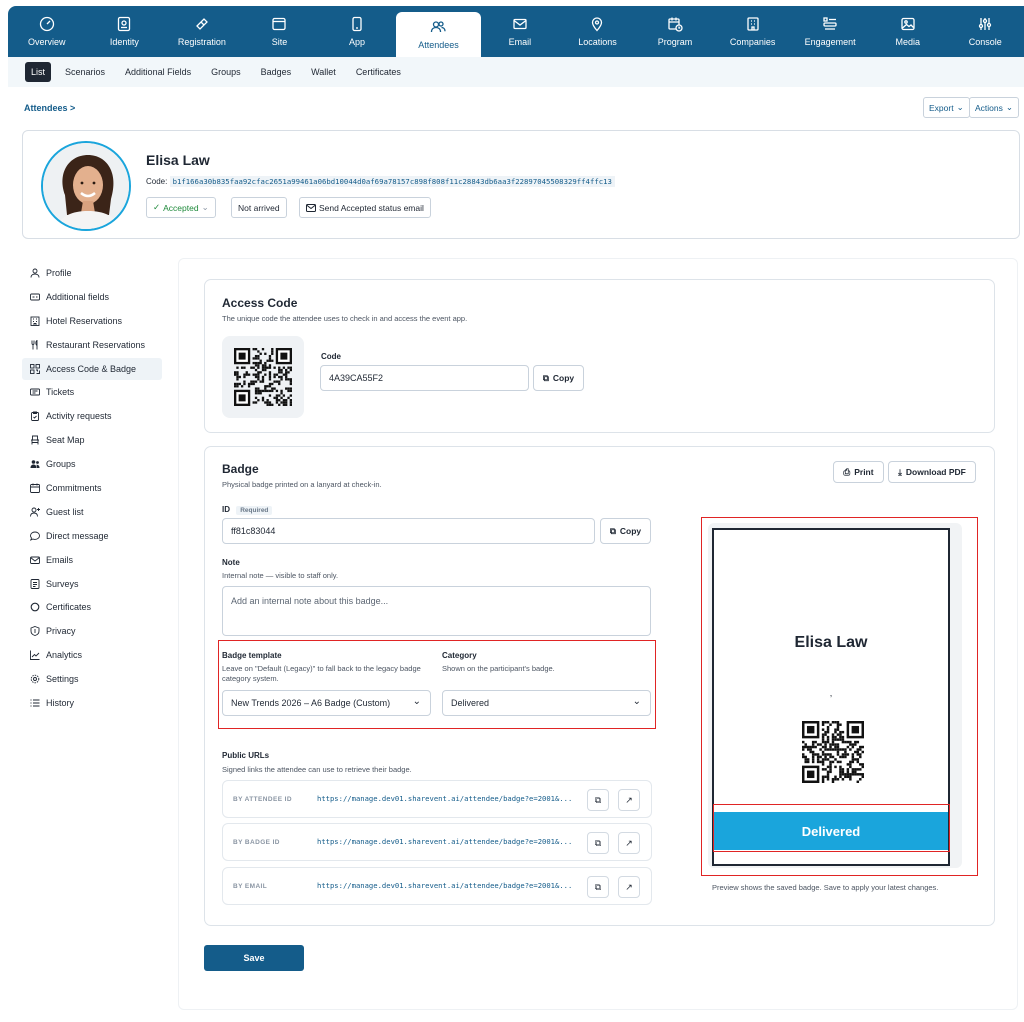 Image resolution: width=1024 pixels, height=1022 pixels. I want to click on nav-label: App, so click(357, 42).